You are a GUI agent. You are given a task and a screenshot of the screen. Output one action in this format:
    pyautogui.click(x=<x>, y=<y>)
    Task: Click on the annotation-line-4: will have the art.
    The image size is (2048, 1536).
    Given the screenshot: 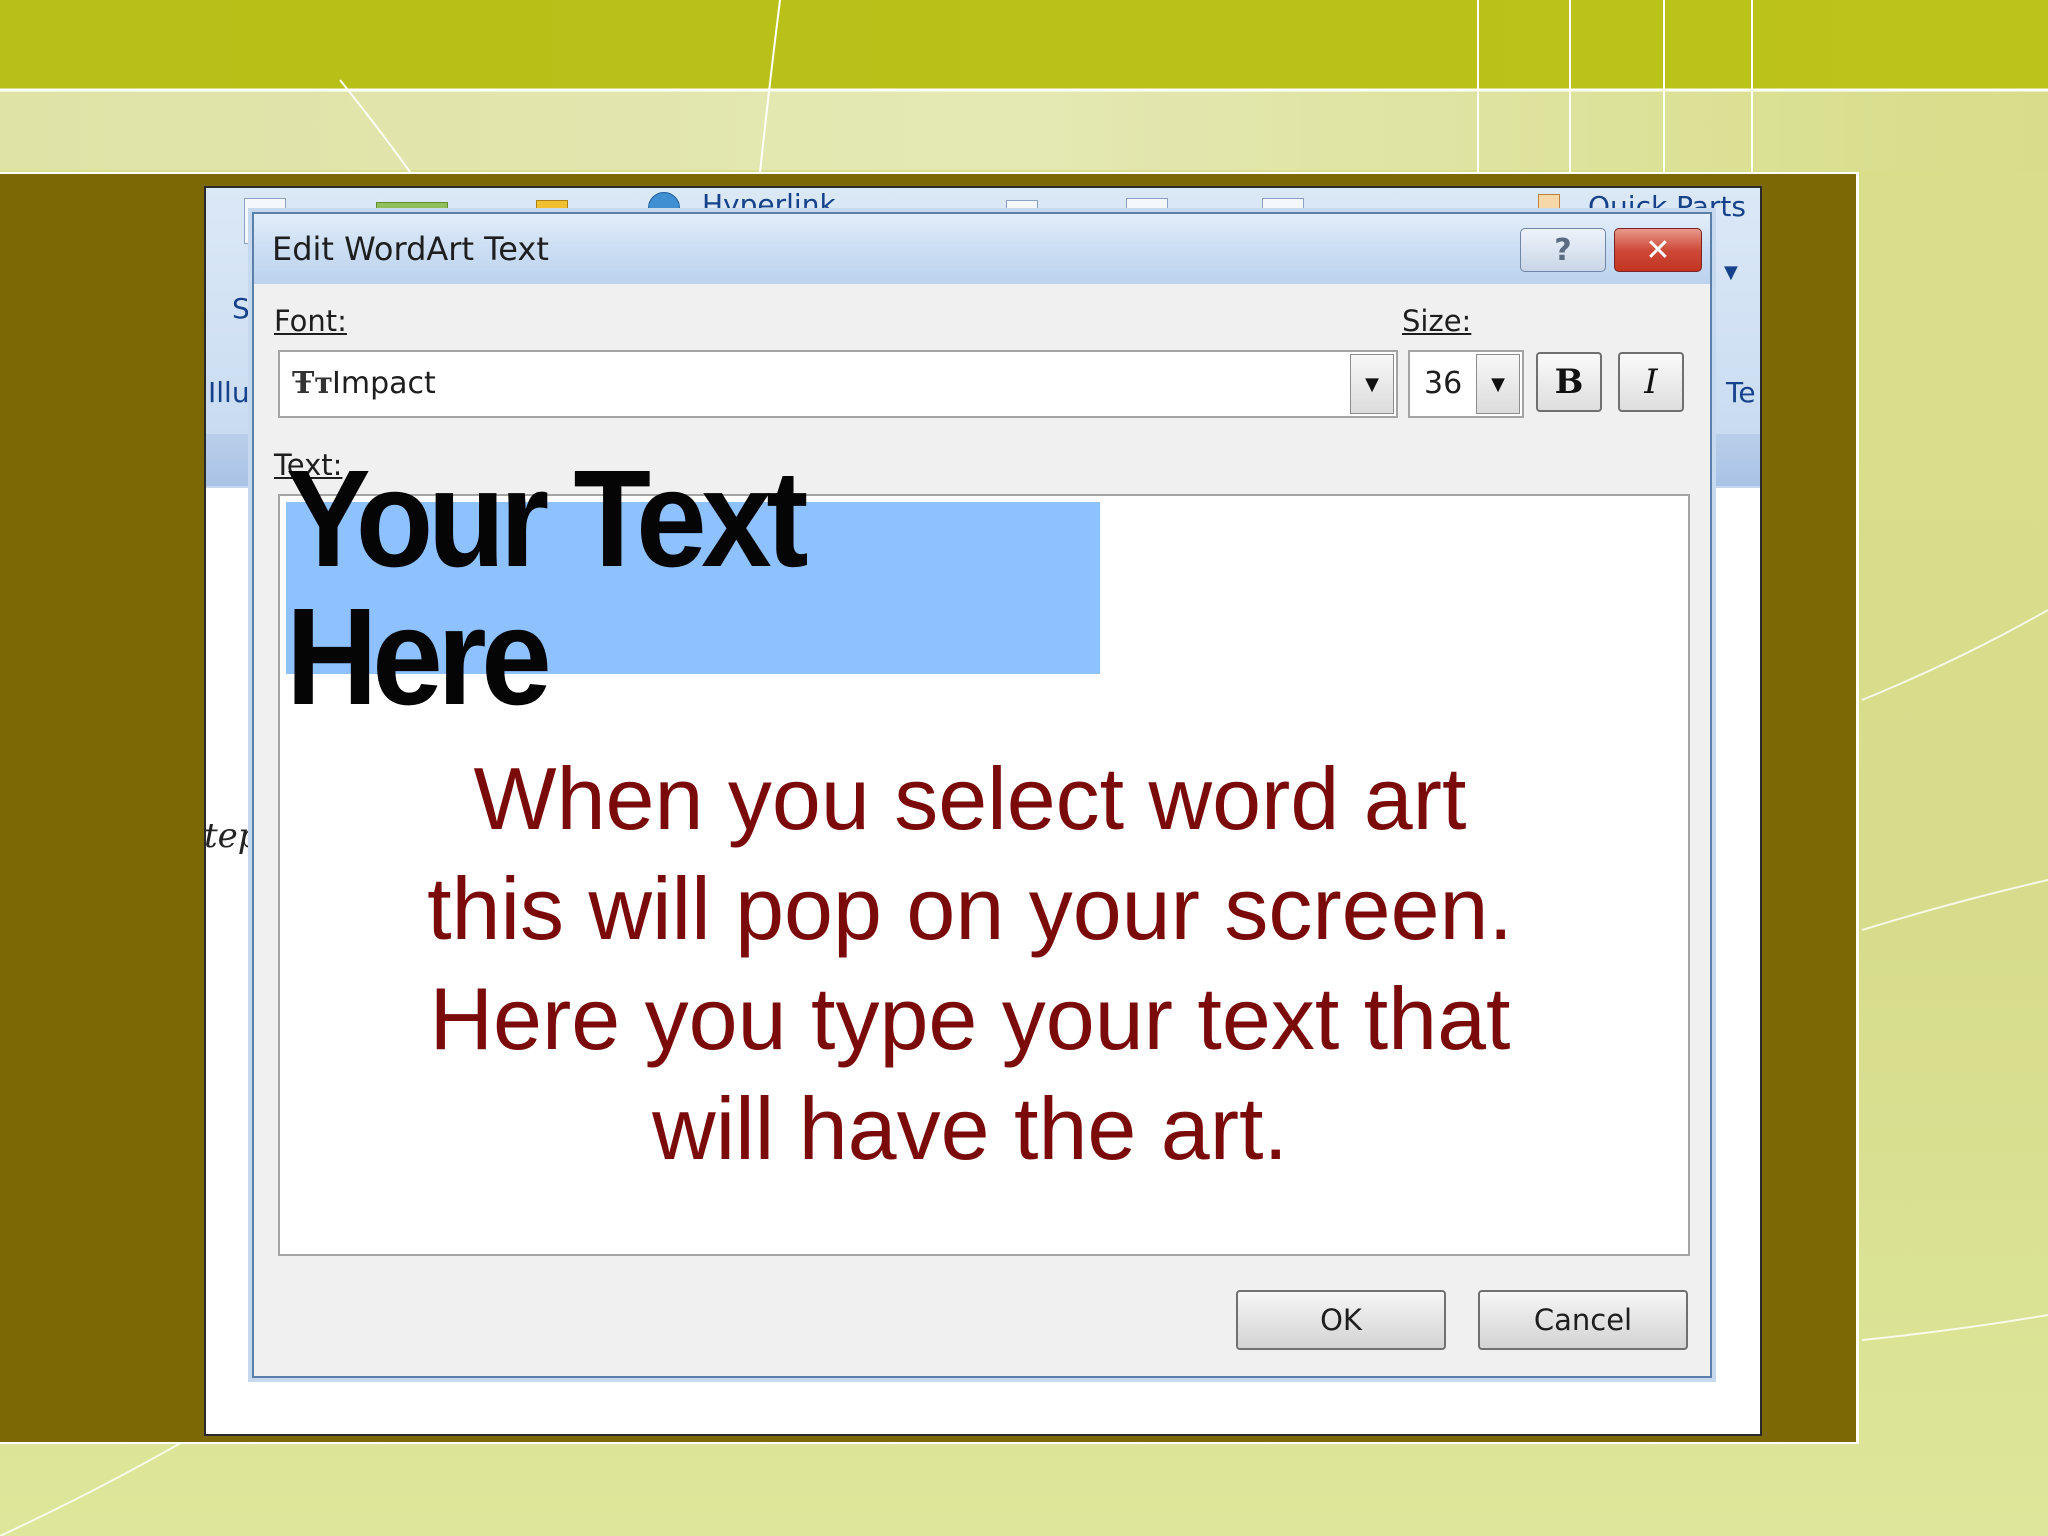 What is the action you would take?
    pyautogui.click(x=970, y=1128)
    